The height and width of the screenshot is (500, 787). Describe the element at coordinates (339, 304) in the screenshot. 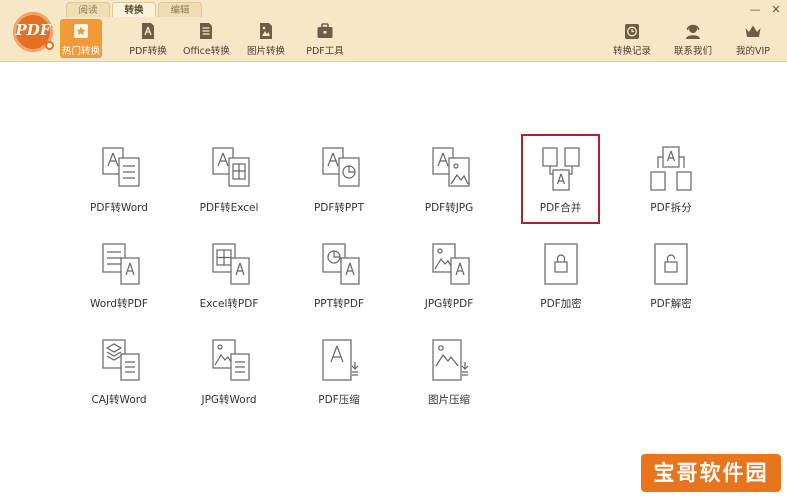

I see `item-label: PPT转PDF` at that location.